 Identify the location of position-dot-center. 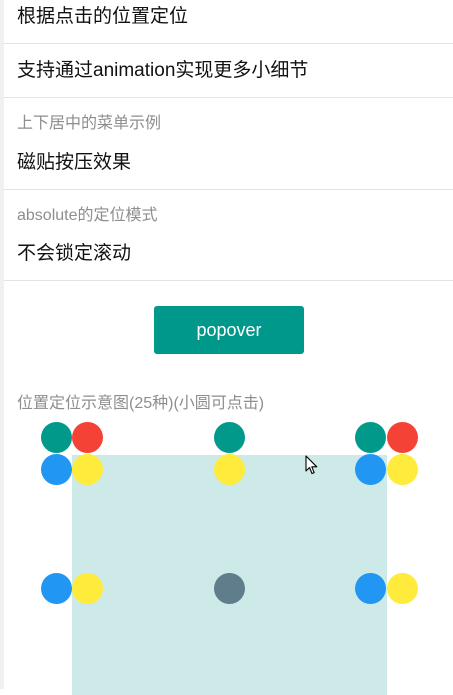
(229, 588).